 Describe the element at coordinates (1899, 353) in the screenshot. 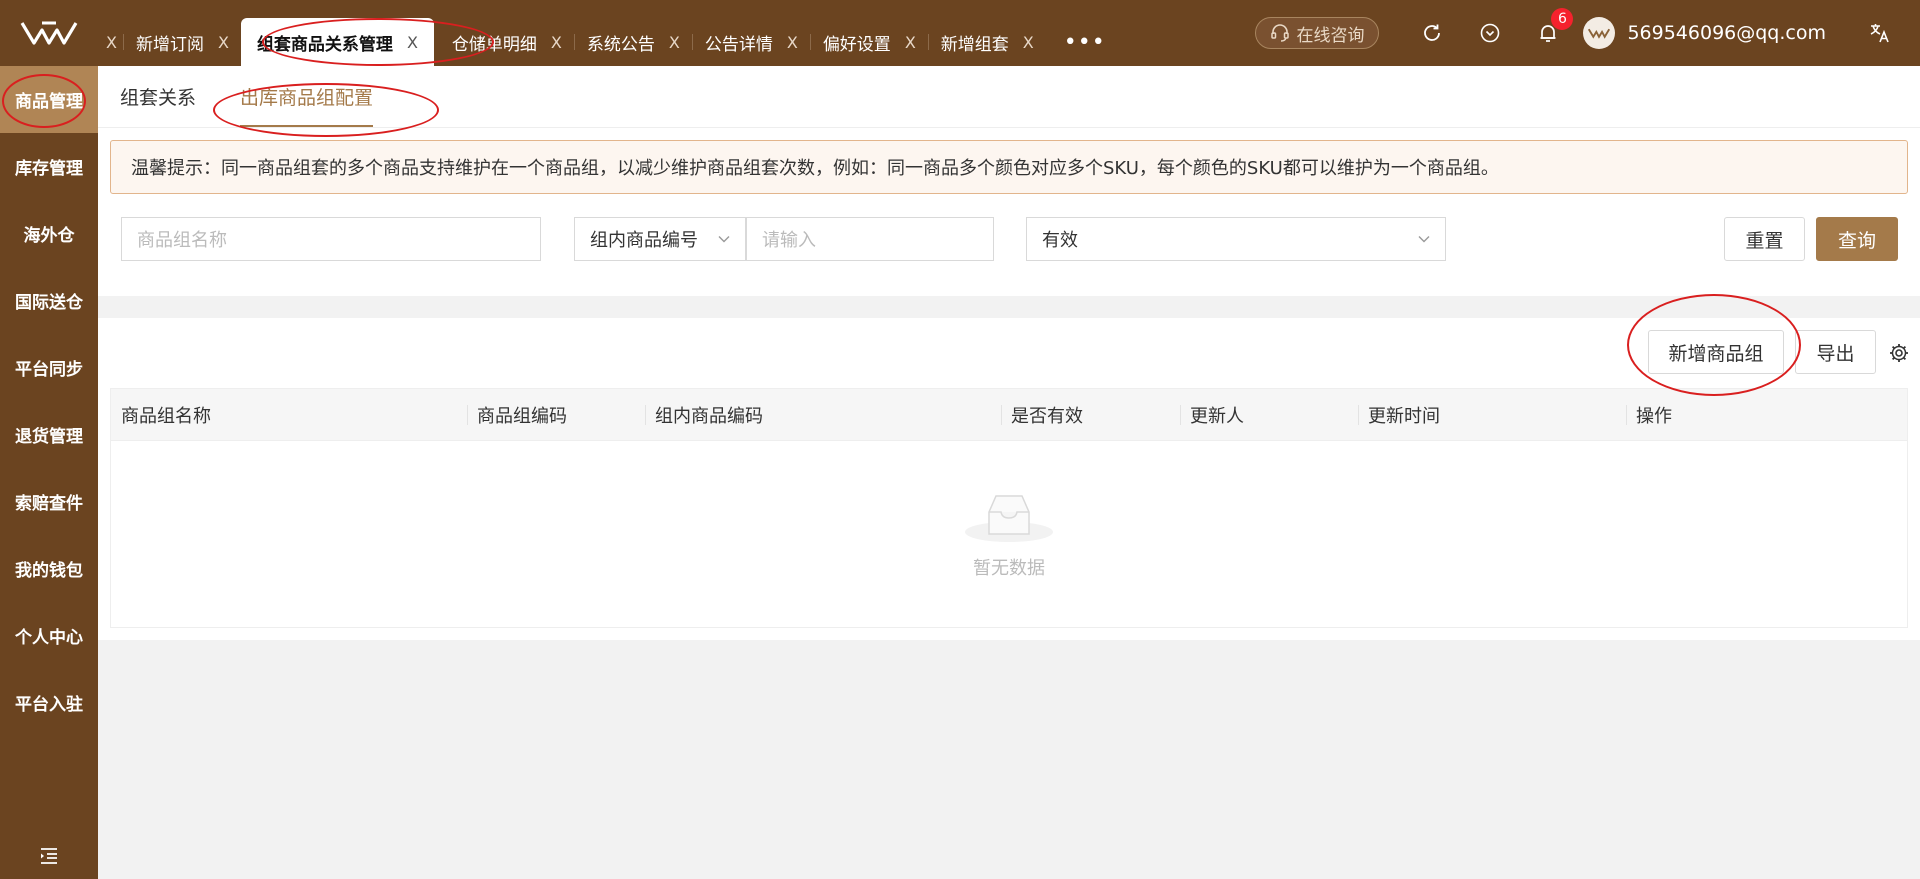

I see `gear-icon` at that location.